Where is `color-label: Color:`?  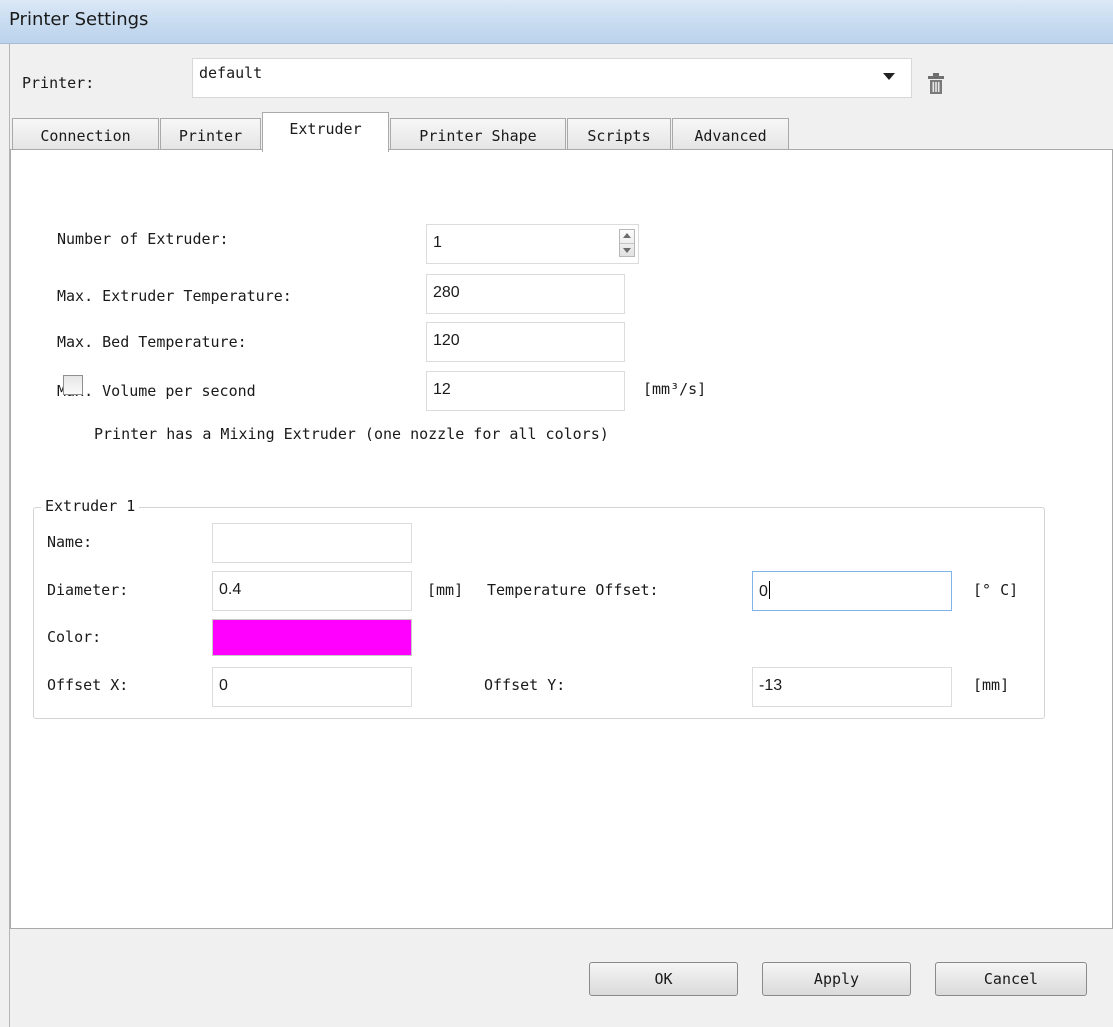
color-label: Color: is located at coordinates (74, 637).